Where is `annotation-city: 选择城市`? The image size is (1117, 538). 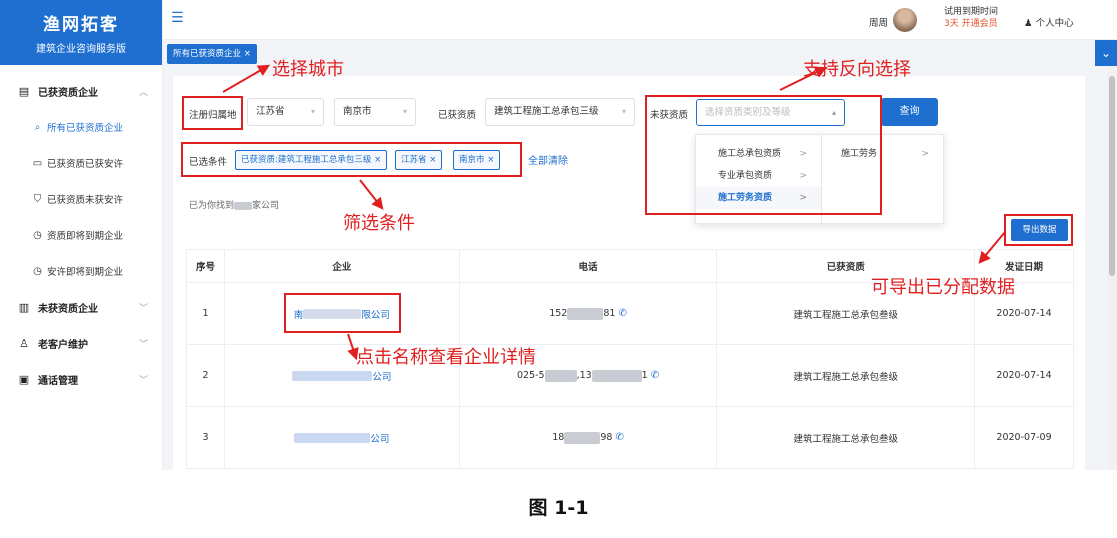
annotation-city: 选择城市 is located at coordinates (308, 69).